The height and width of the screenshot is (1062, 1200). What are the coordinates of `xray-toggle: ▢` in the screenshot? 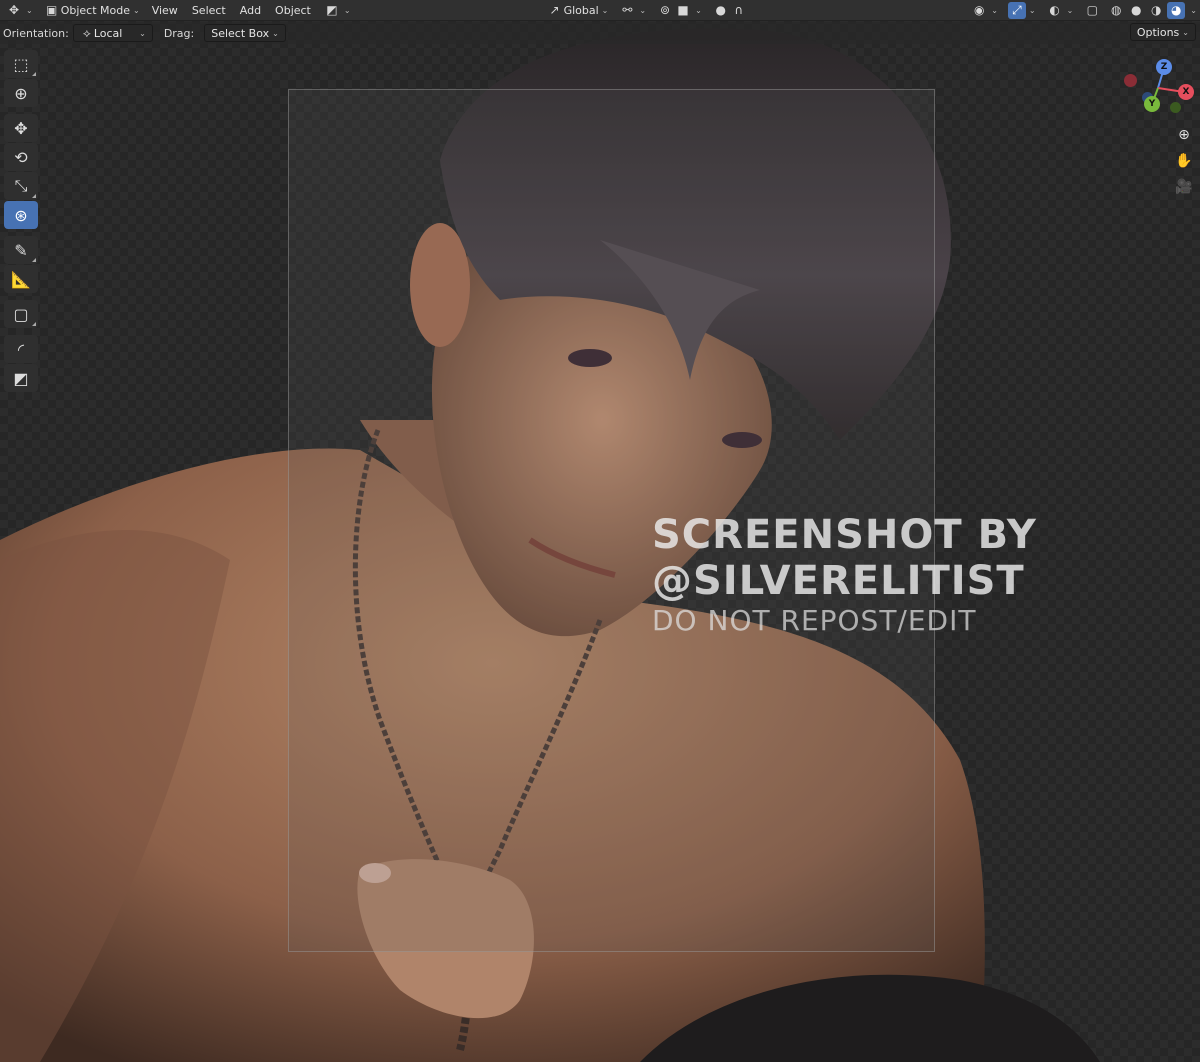 It's located at (1092, 10).